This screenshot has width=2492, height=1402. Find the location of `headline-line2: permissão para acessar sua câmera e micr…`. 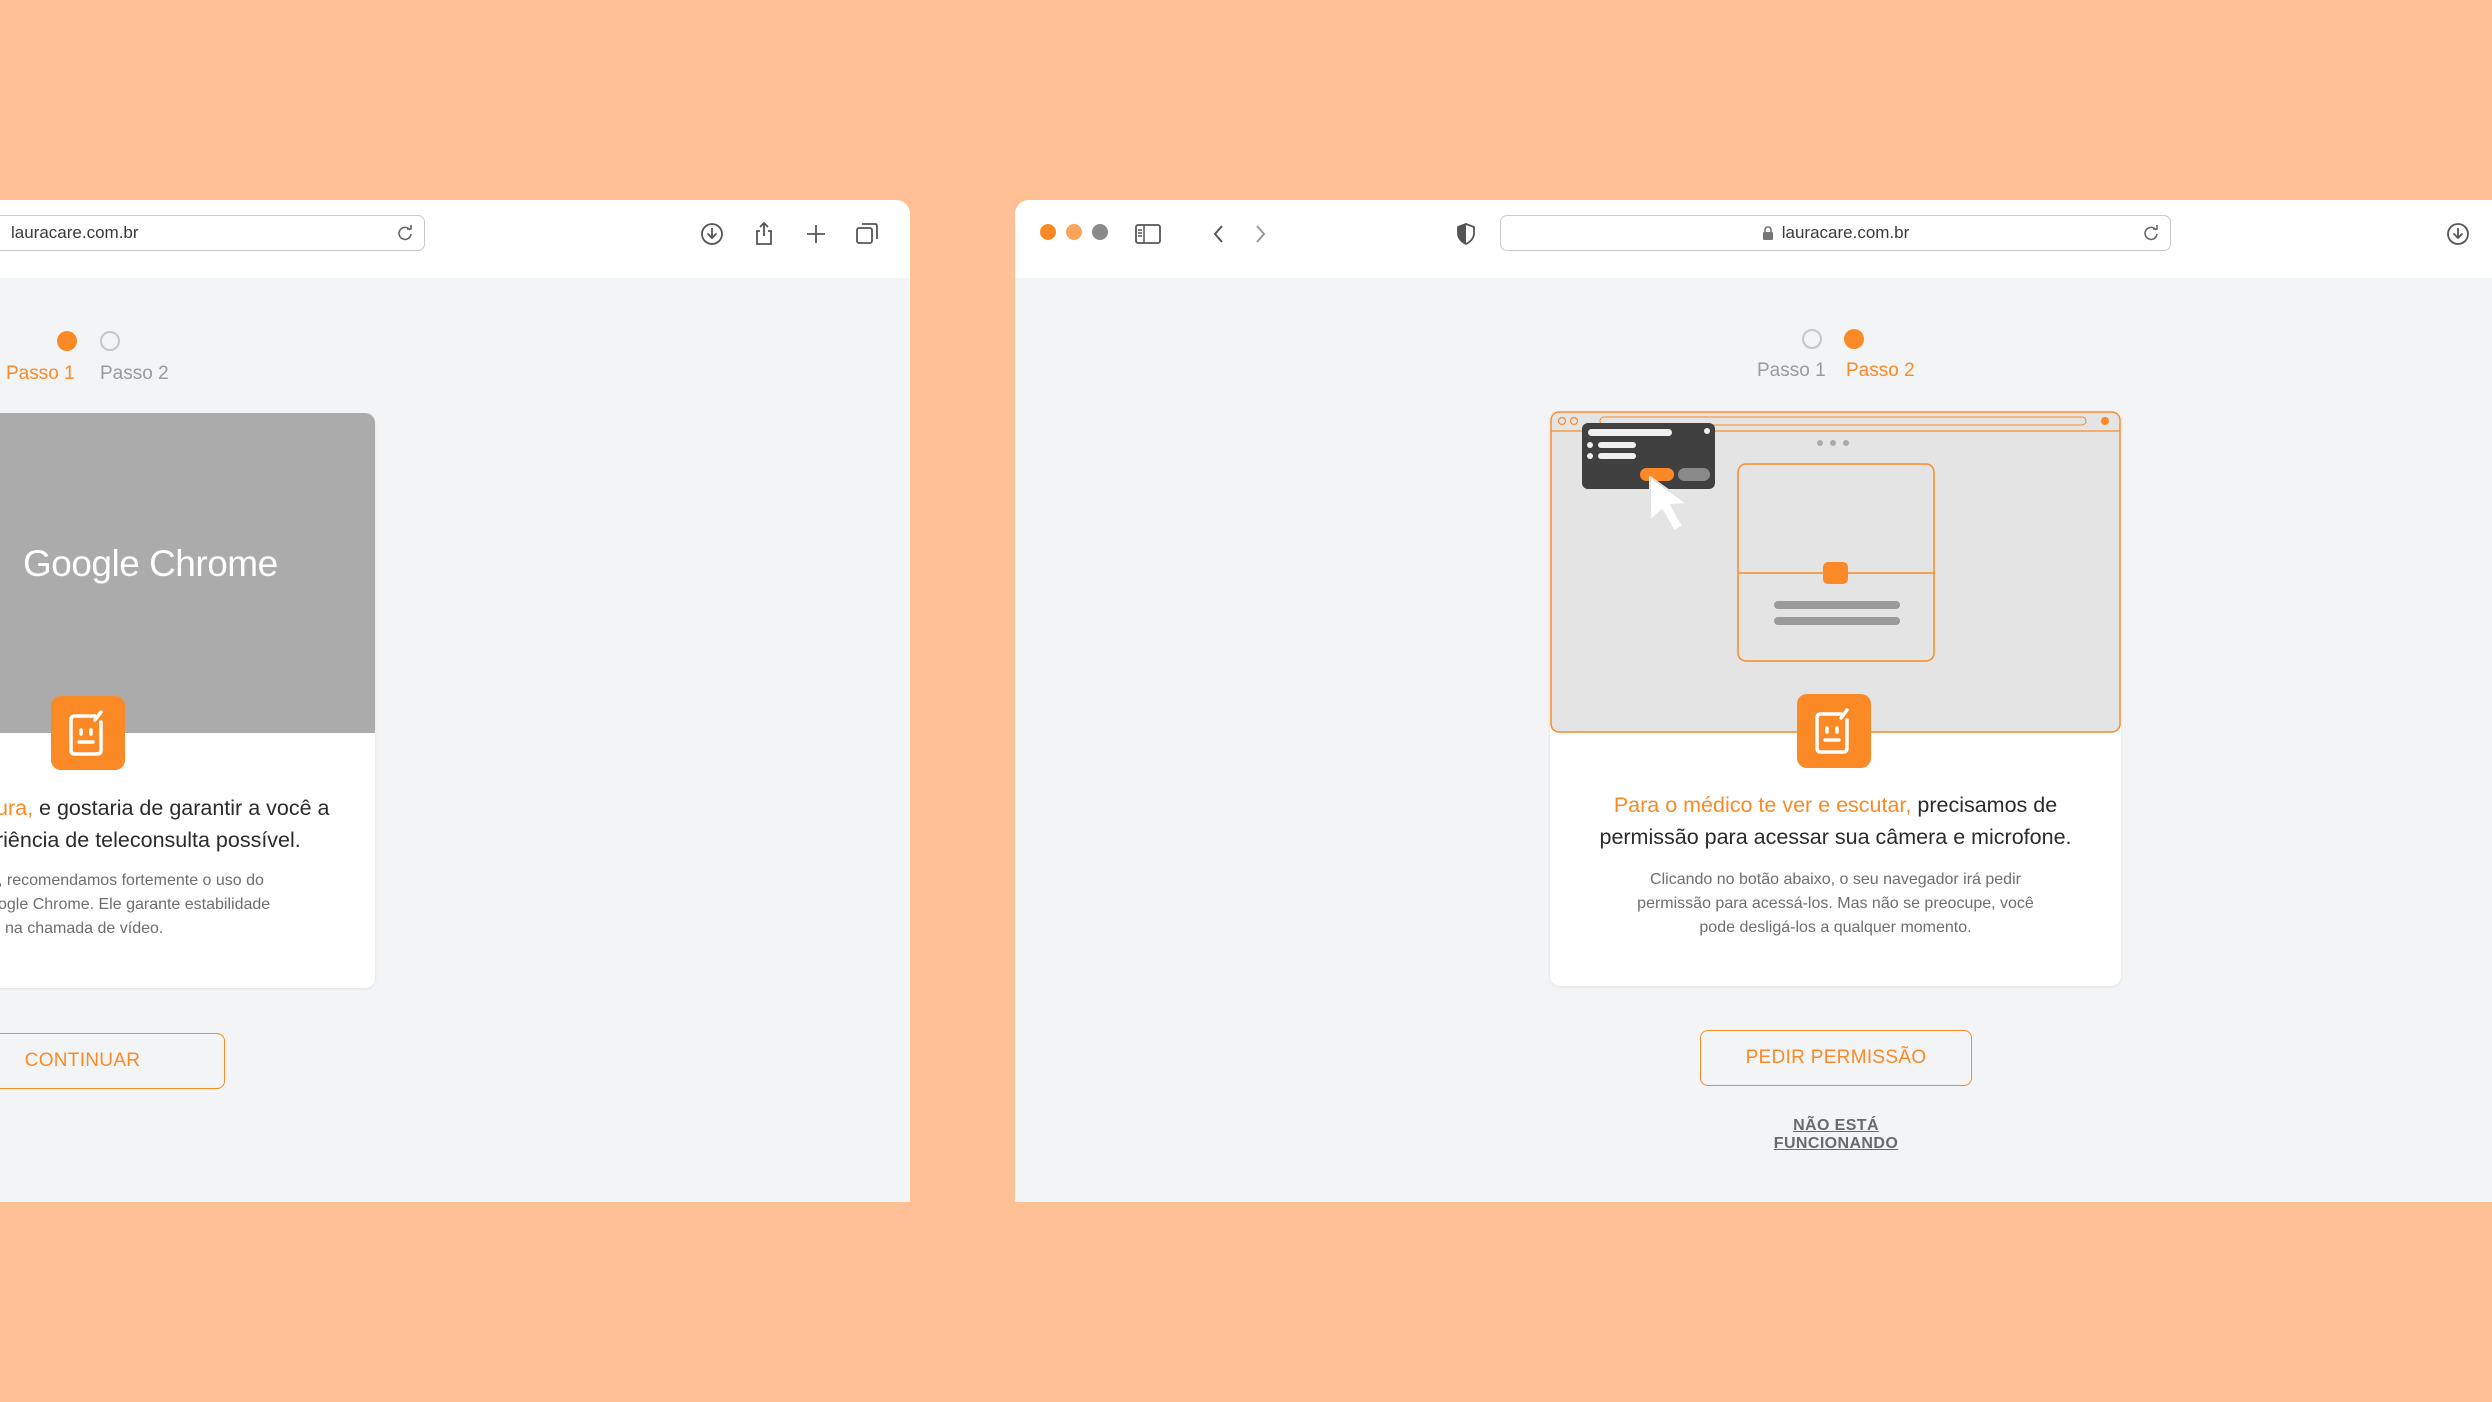

headline-line2: permissão para acessar sua câmera e micr… is located at coordinates (1835, 837).